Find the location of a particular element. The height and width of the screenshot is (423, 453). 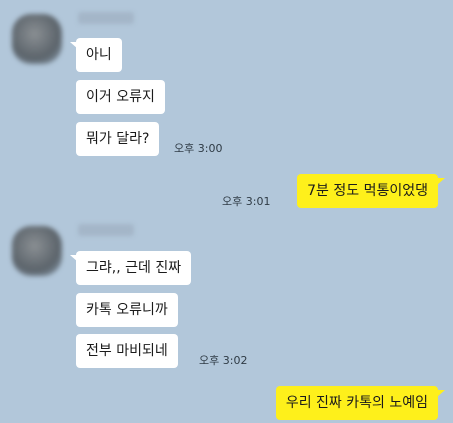

message-timestamp: 오후 3:00 is located at coordinates (198, 148).